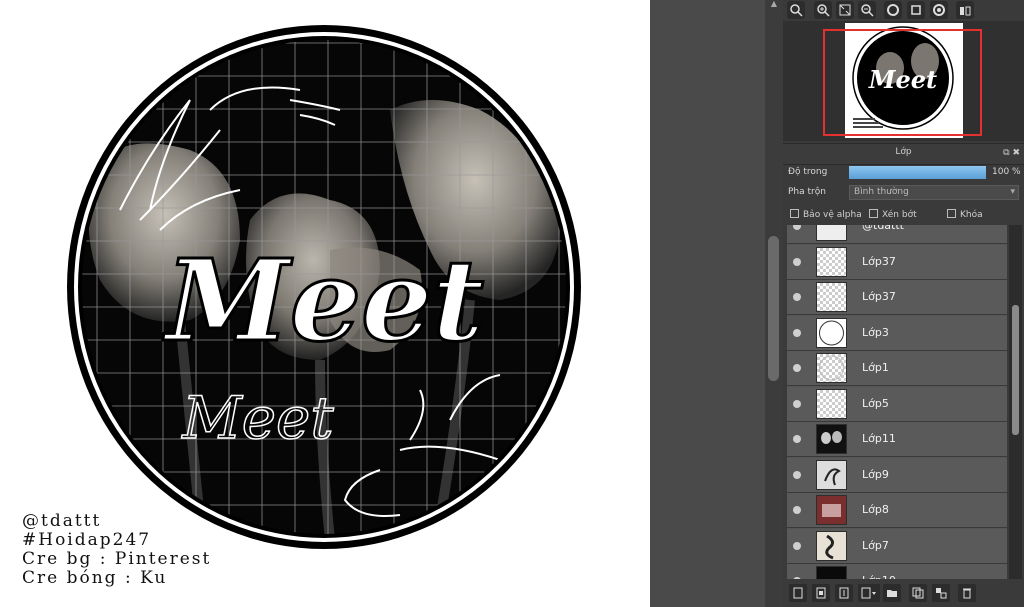 The height and width of the screenshot is (607, 1024). I want to click on layer-row: Lớp8, so click(897, 510).